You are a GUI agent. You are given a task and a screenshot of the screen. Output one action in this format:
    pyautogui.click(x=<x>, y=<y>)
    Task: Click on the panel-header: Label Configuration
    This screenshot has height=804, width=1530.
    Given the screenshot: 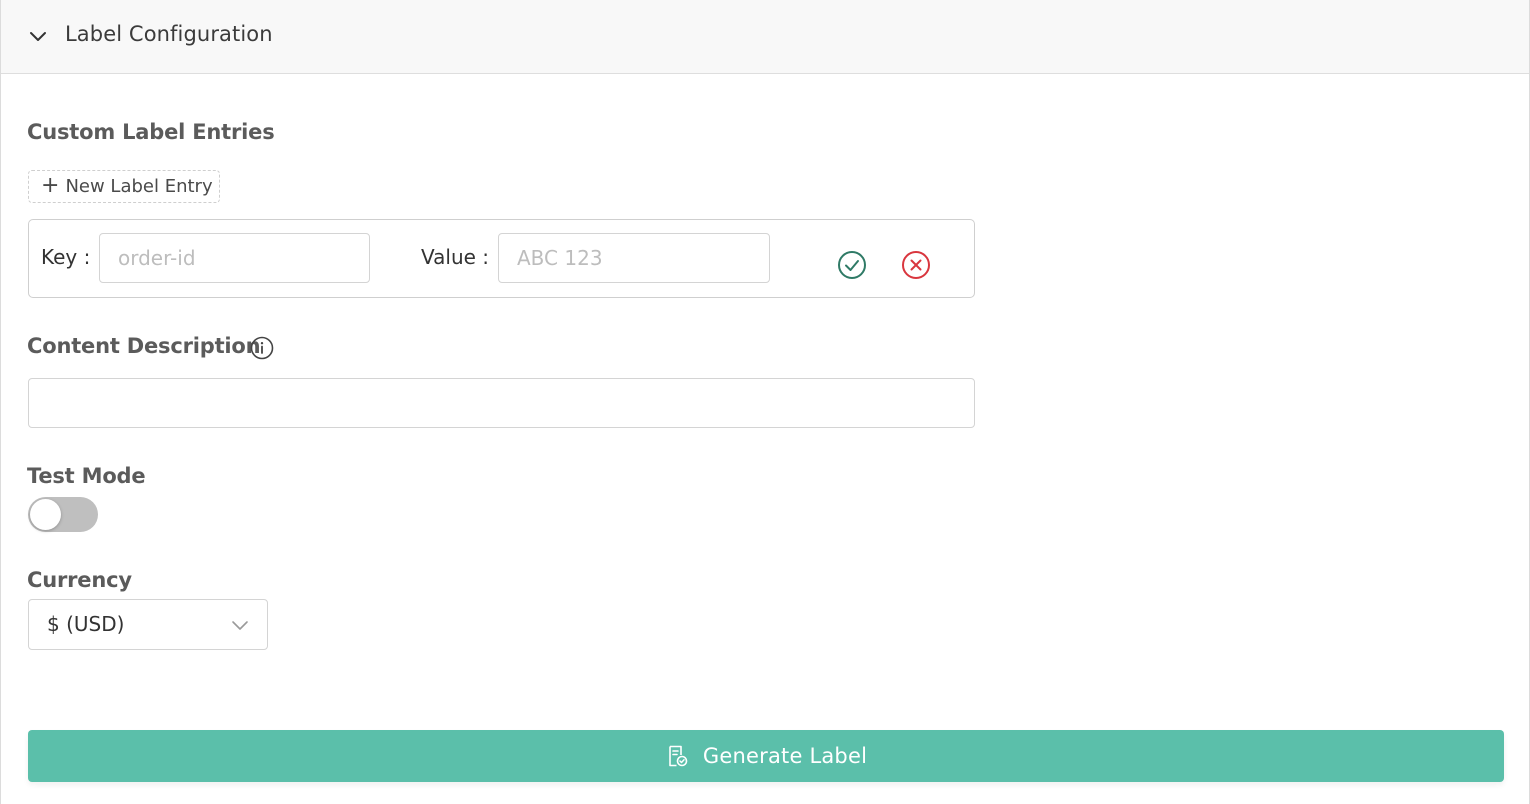 What is the action you would take?
    pyautogui.click(x=765, y=37)
    